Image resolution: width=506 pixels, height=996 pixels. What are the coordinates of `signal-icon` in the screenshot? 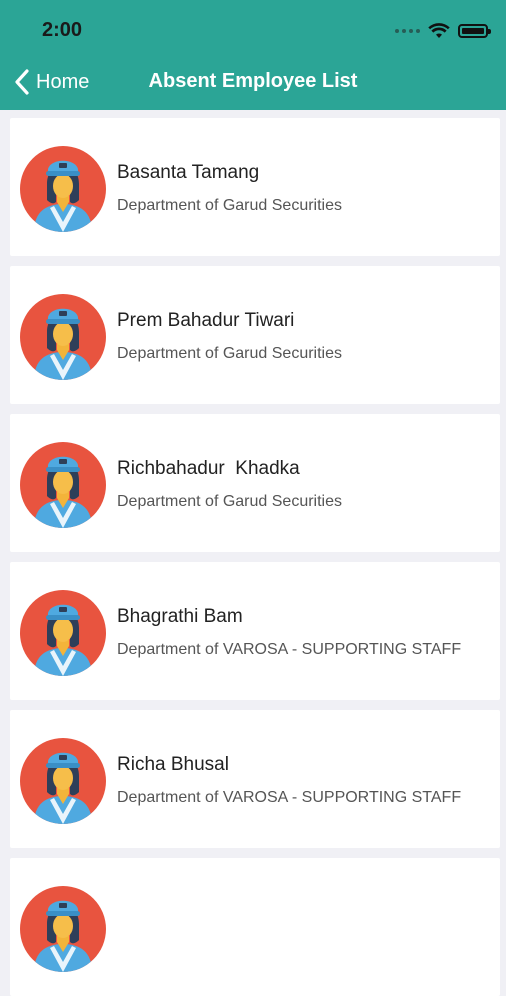 It's located at (407, 31).